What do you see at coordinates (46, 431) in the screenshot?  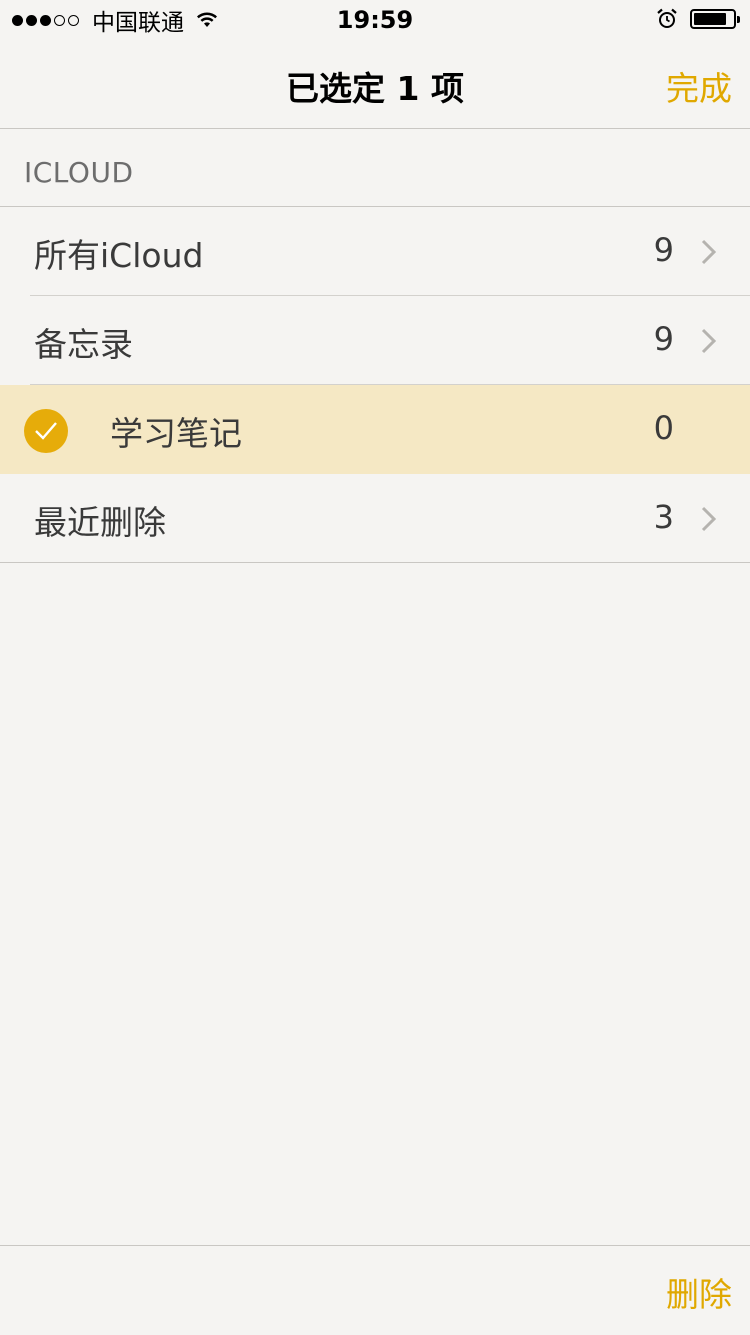 I see `checkmark-selected-icon` at bounding box center [46, 431].